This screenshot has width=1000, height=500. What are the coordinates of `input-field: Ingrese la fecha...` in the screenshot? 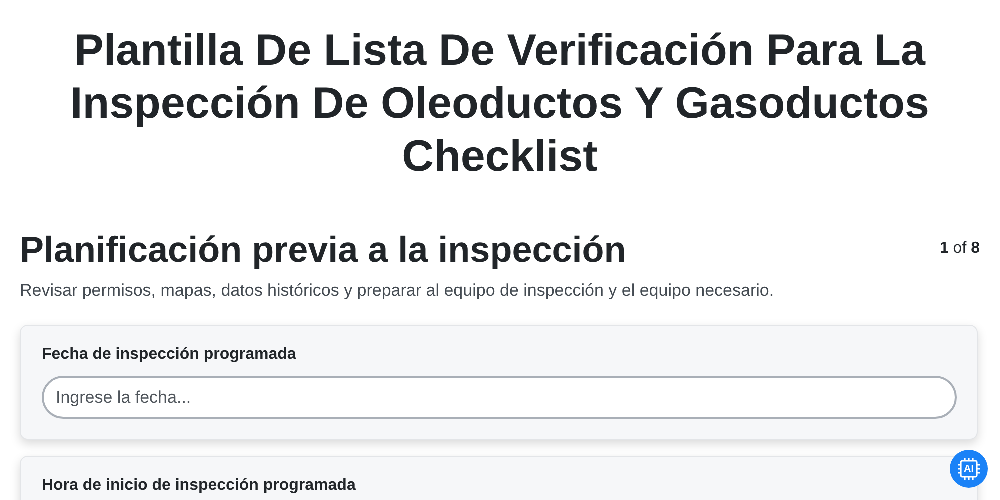 It's located at (499, 397).